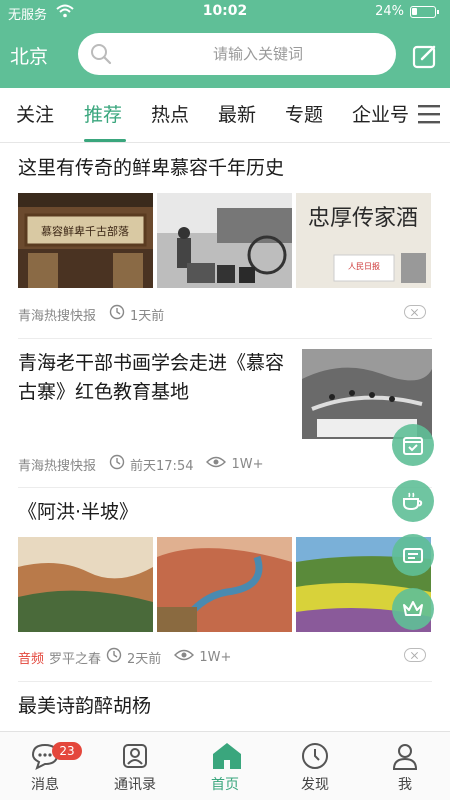 This screenshot has width=450, height=800. I want to click on article-title: 最美诗韵醉胡杨, so click(225, 706).